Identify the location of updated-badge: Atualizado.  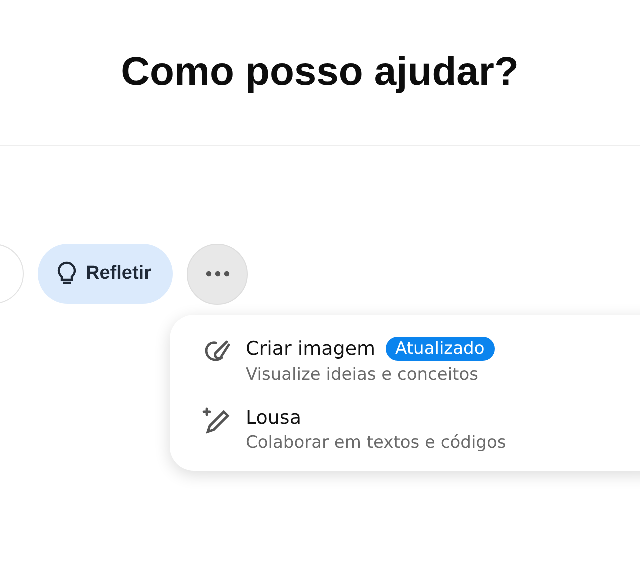
(440, 349).